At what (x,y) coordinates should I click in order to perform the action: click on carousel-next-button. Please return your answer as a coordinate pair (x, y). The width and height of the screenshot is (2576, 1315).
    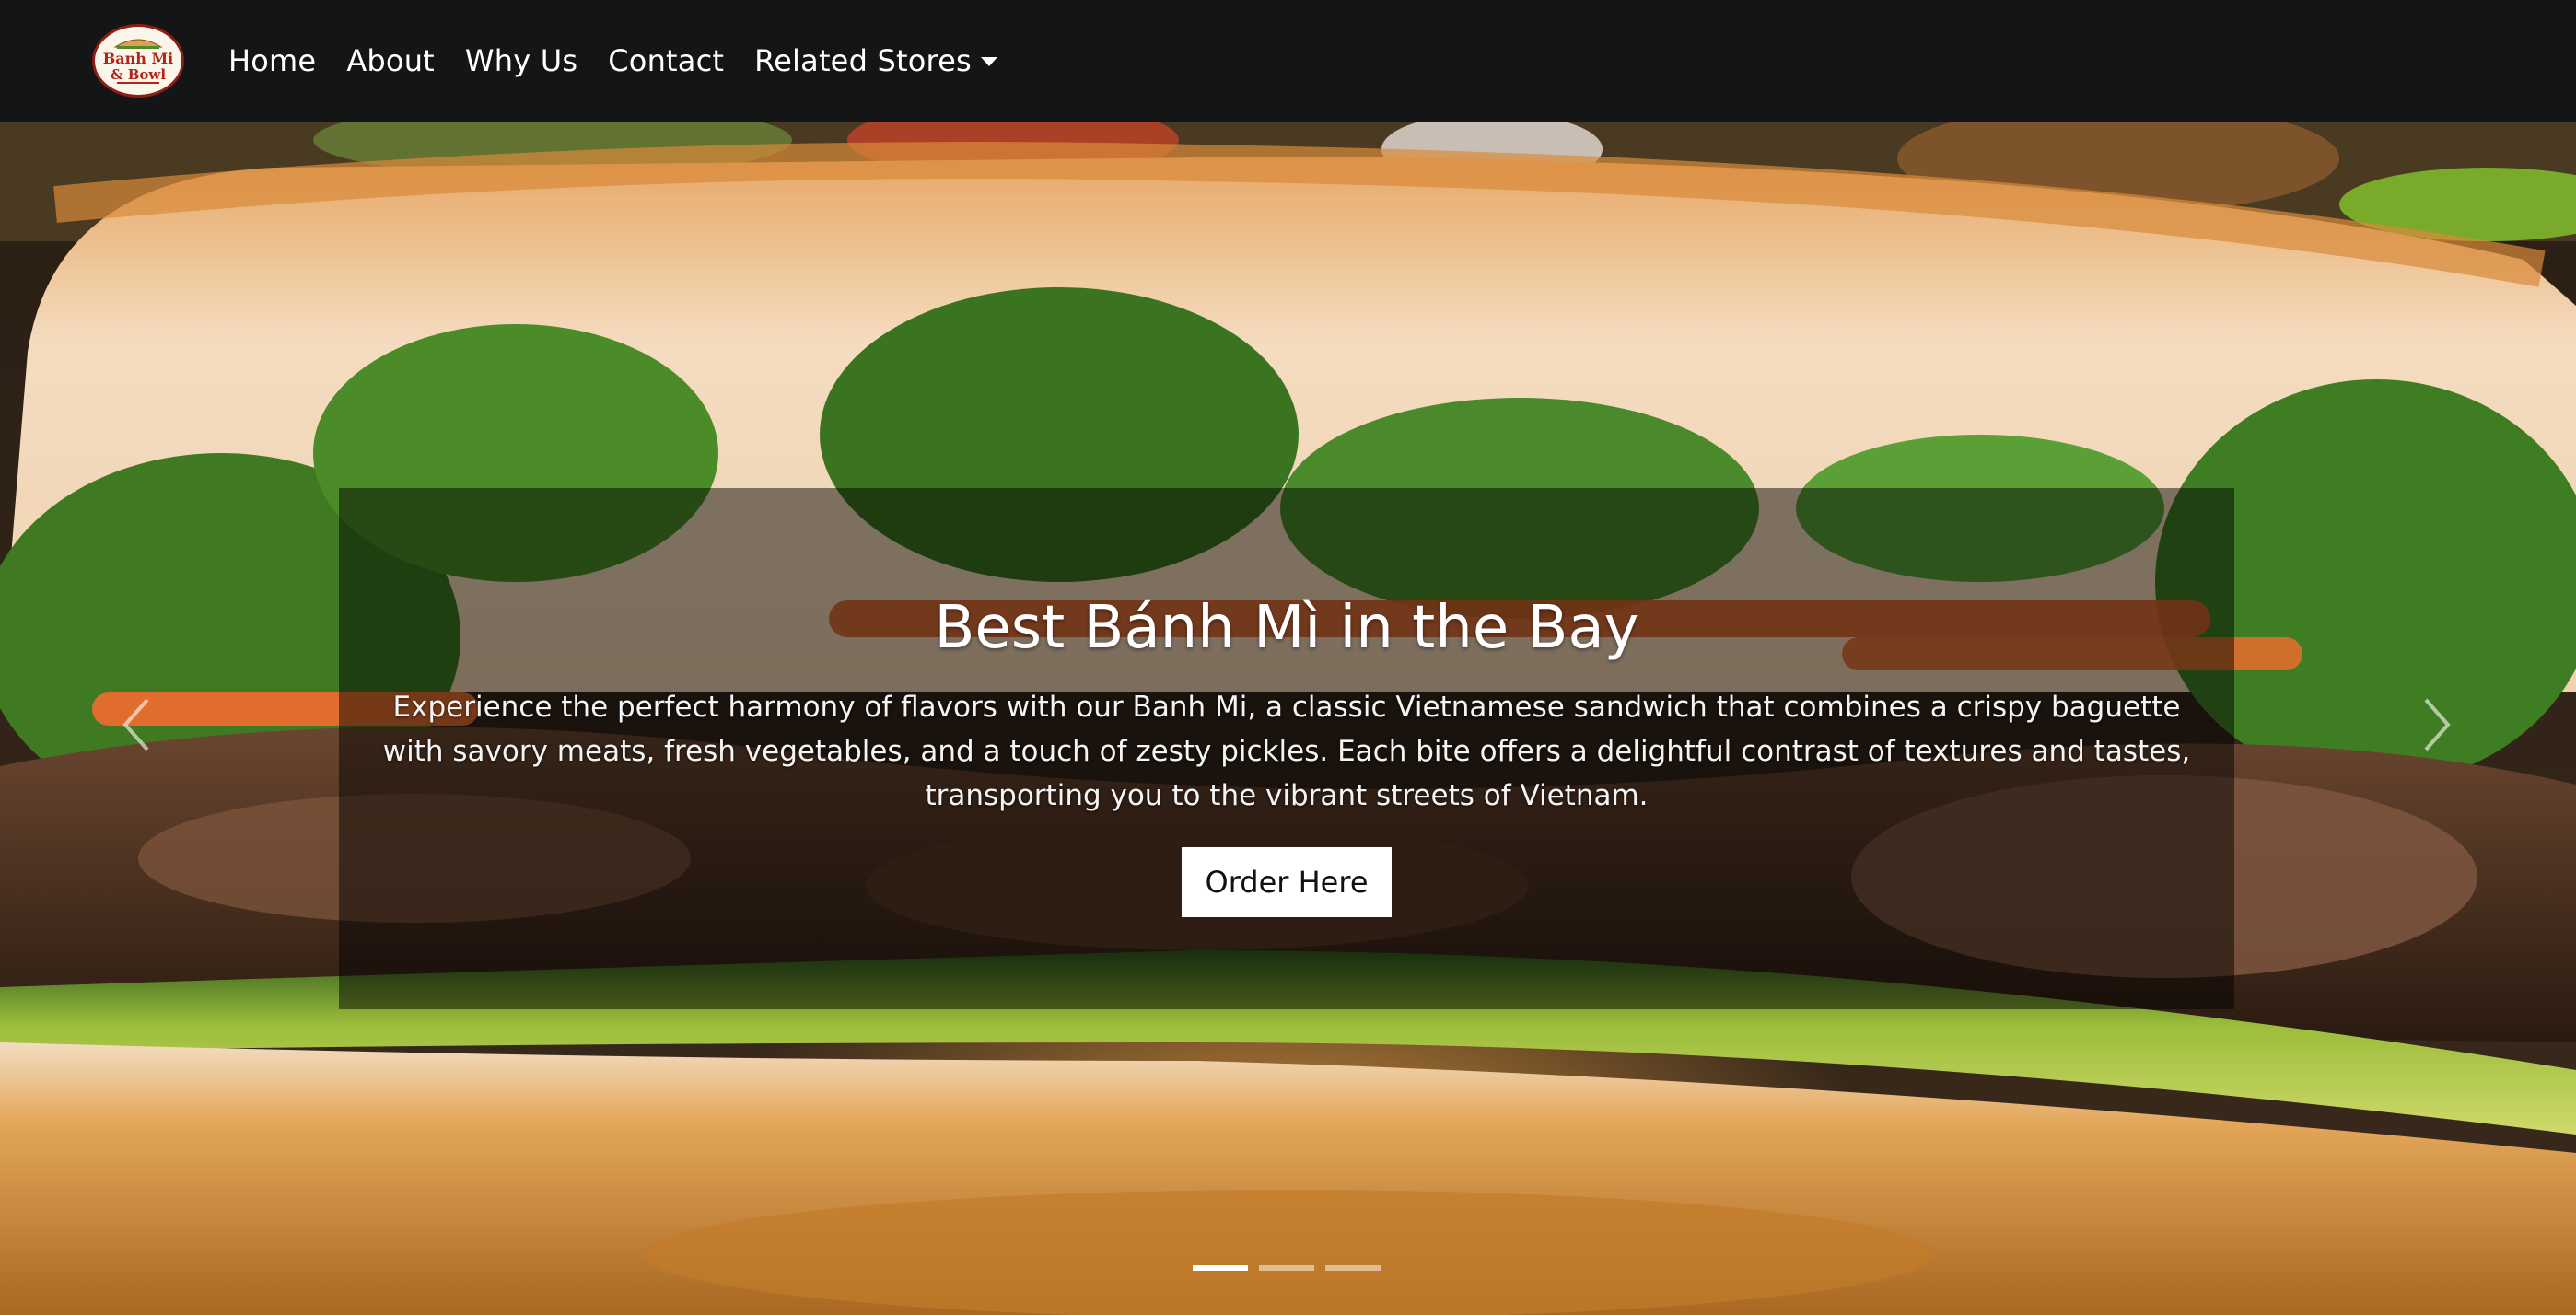
    Looking at the image, I should click on (2437, 724).